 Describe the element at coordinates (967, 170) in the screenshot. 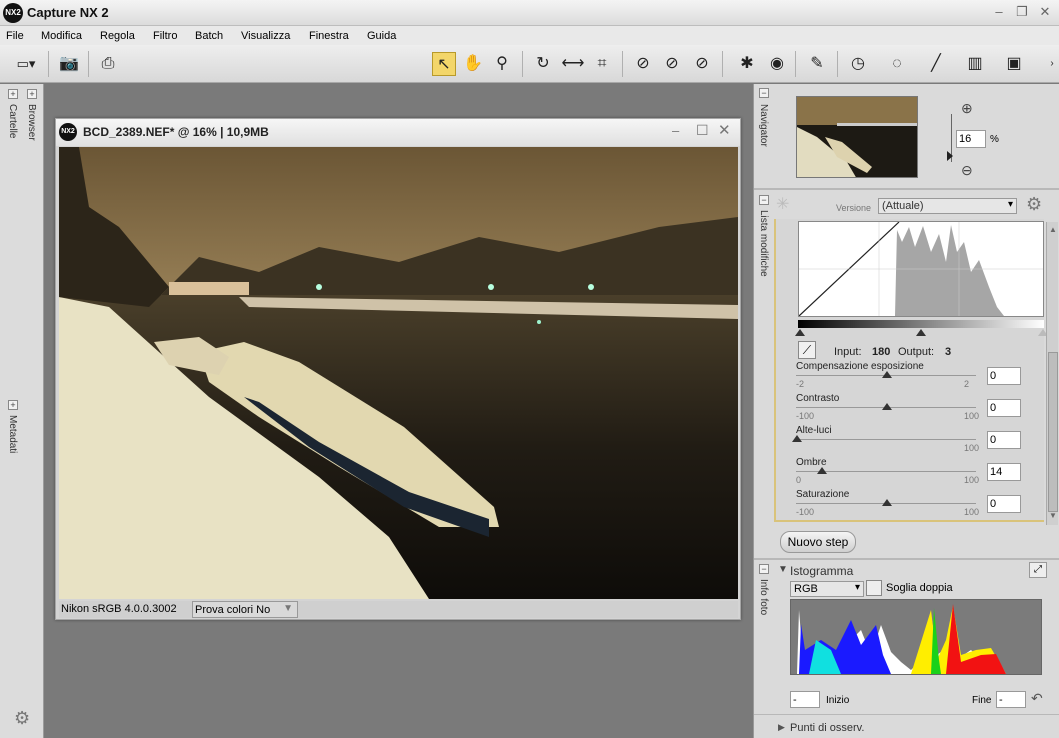

I see `zoom-out-icon: ⊖` at that location.